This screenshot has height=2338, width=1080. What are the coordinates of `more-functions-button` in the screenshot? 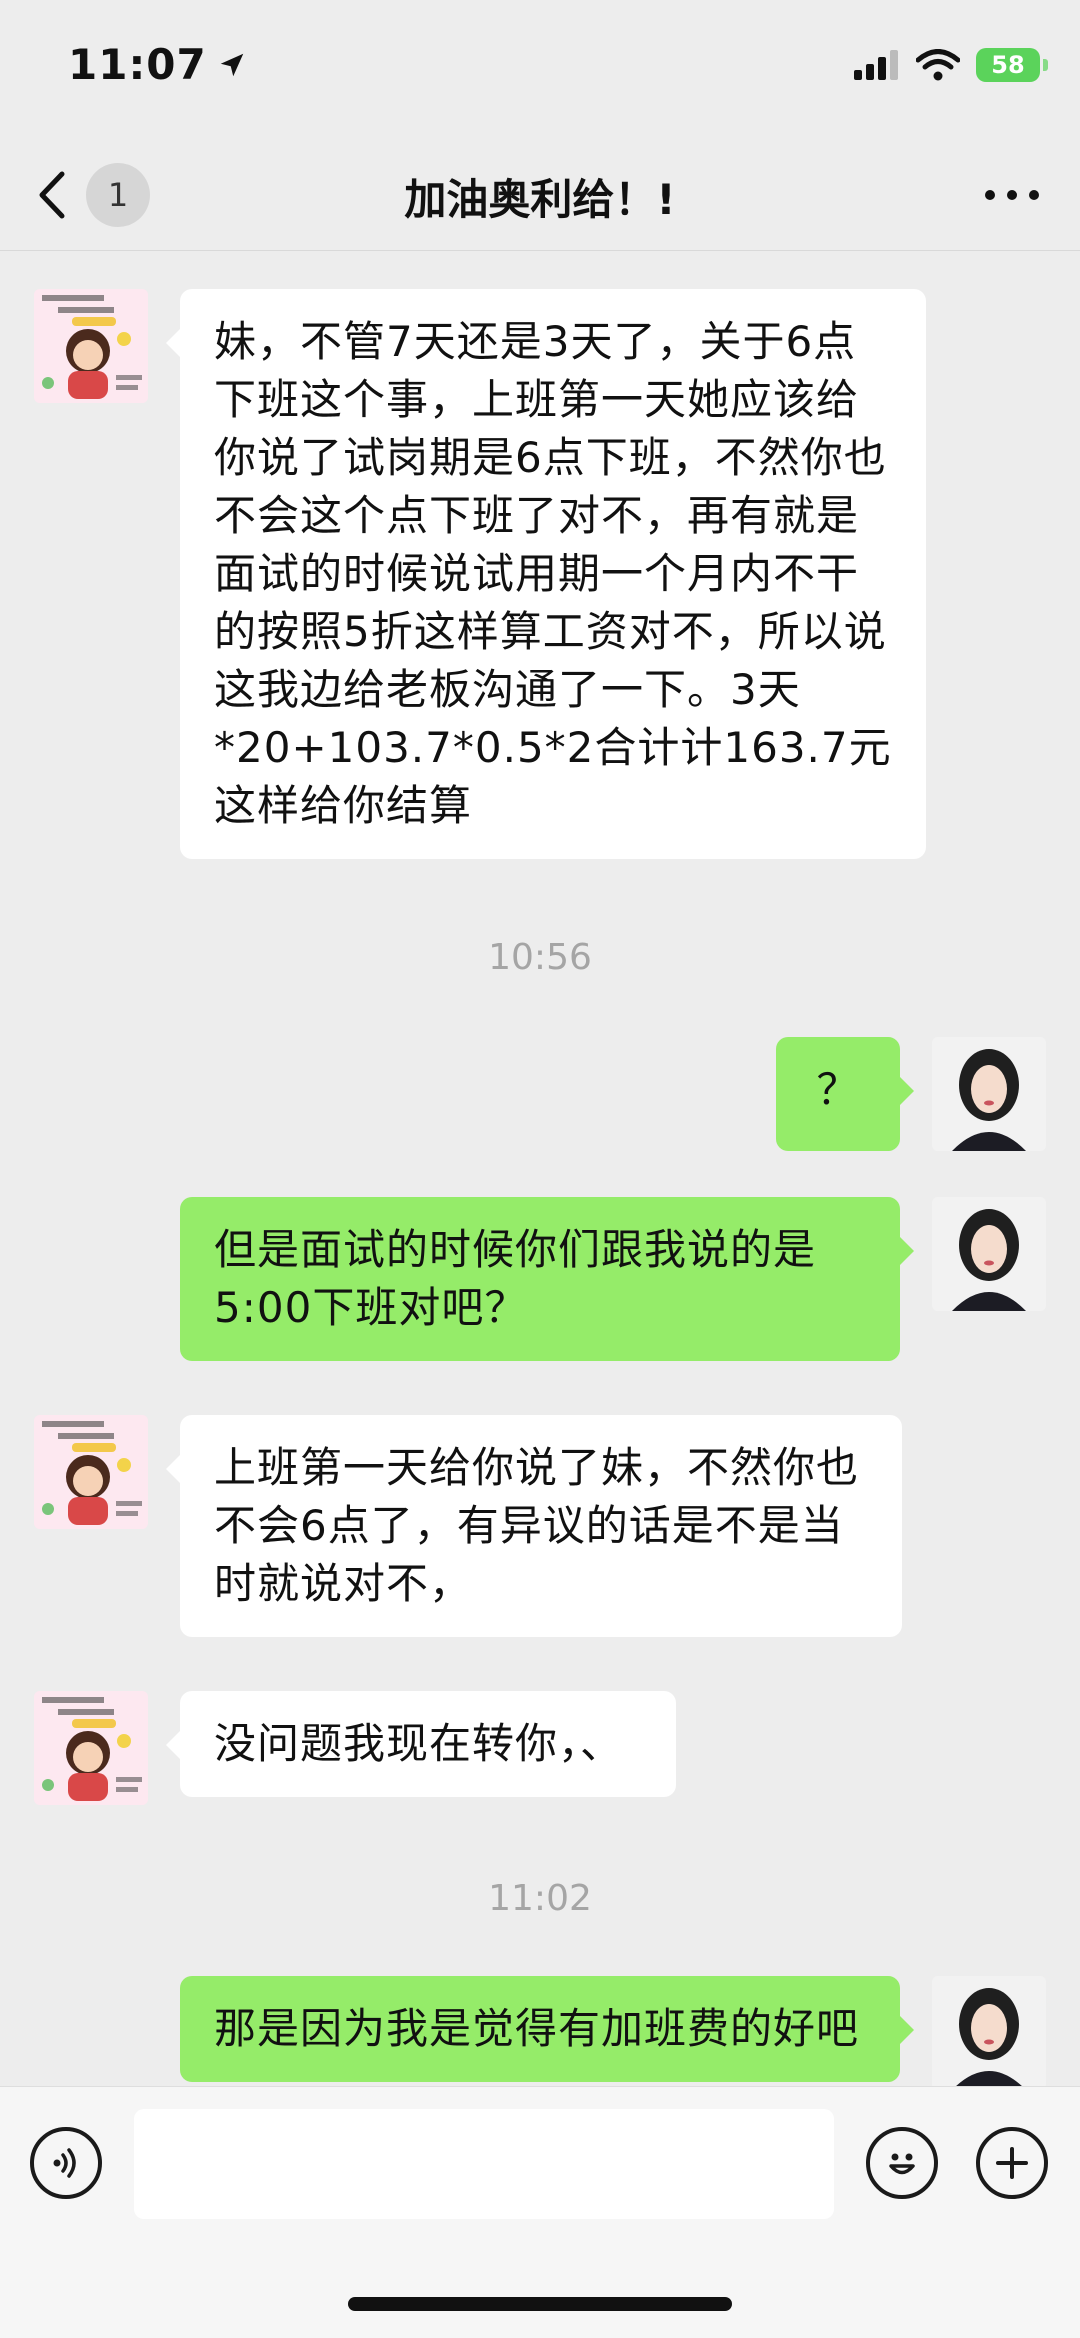 It's located at (1012, 2163).